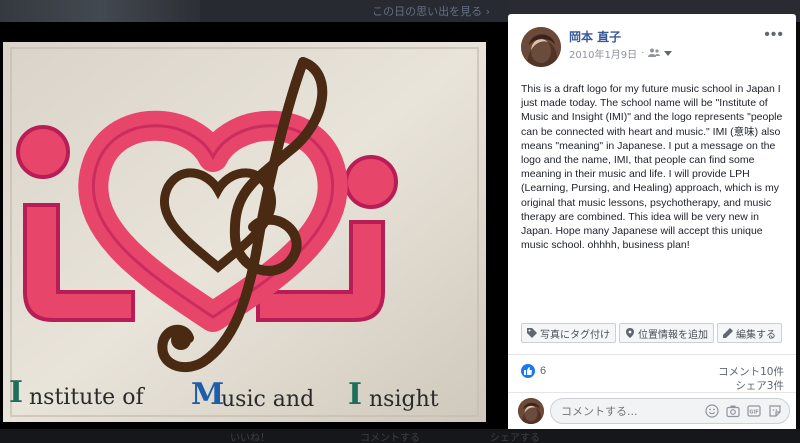 This screenshot has width=800, height=443. Describe the element at coordinates (743, 411) in the screenshot. I see `comment-tools: GIF` at that location.